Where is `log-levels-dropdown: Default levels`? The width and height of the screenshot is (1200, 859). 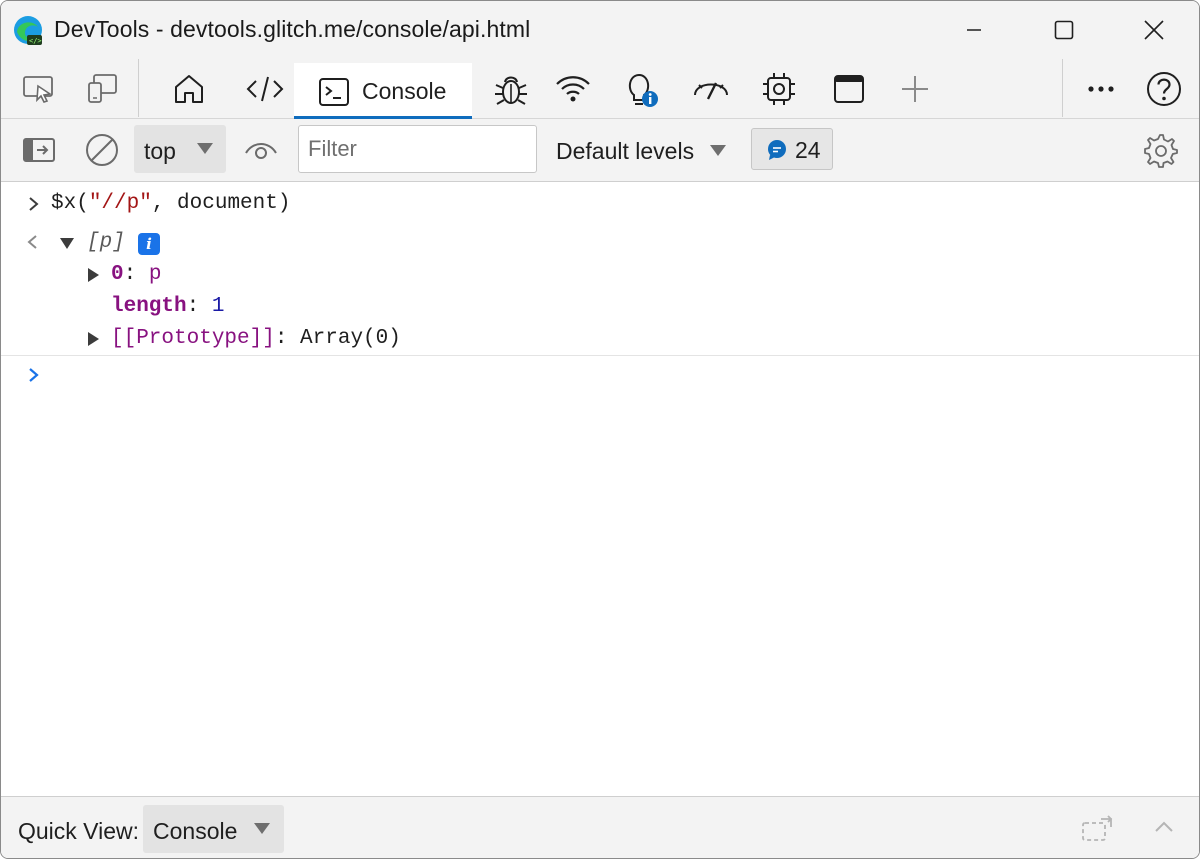
log-levels-dropdown: Default levels is located at coordinates (625, 151).